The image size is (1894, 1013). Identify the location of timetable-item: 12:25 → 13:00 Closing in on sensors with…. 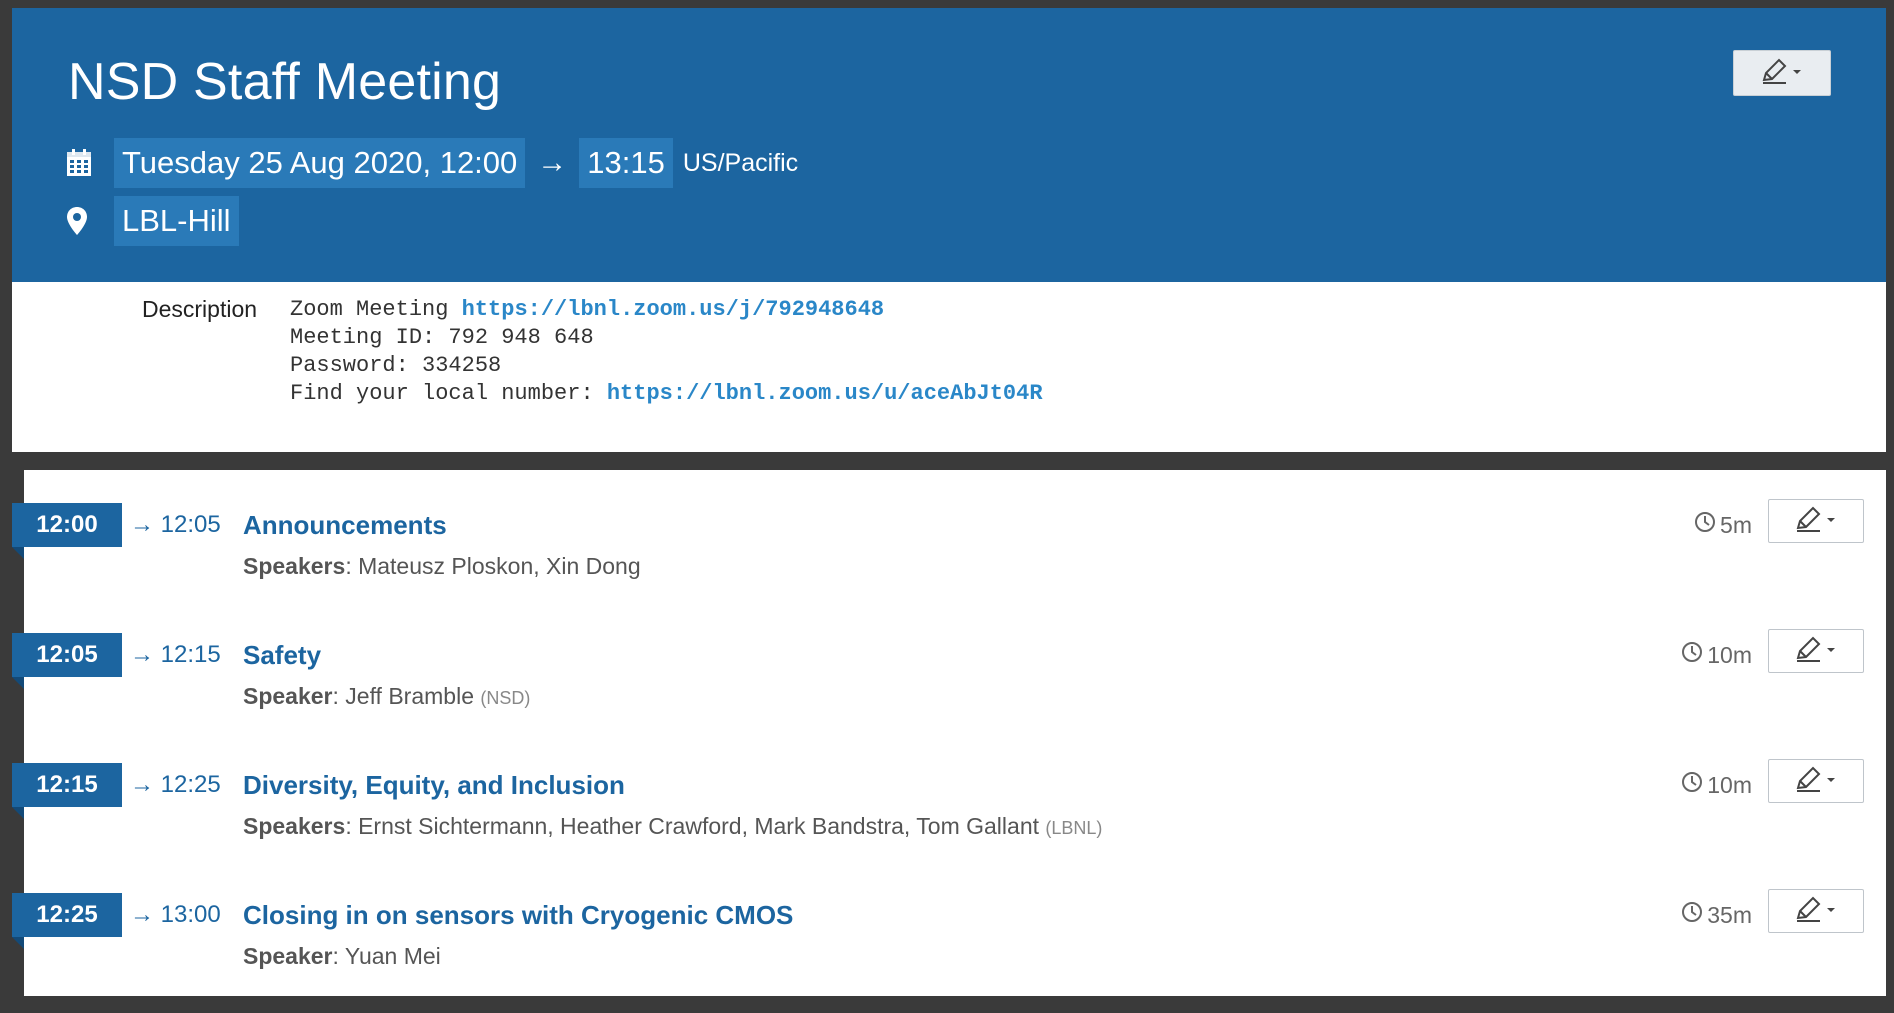
(947, 951).